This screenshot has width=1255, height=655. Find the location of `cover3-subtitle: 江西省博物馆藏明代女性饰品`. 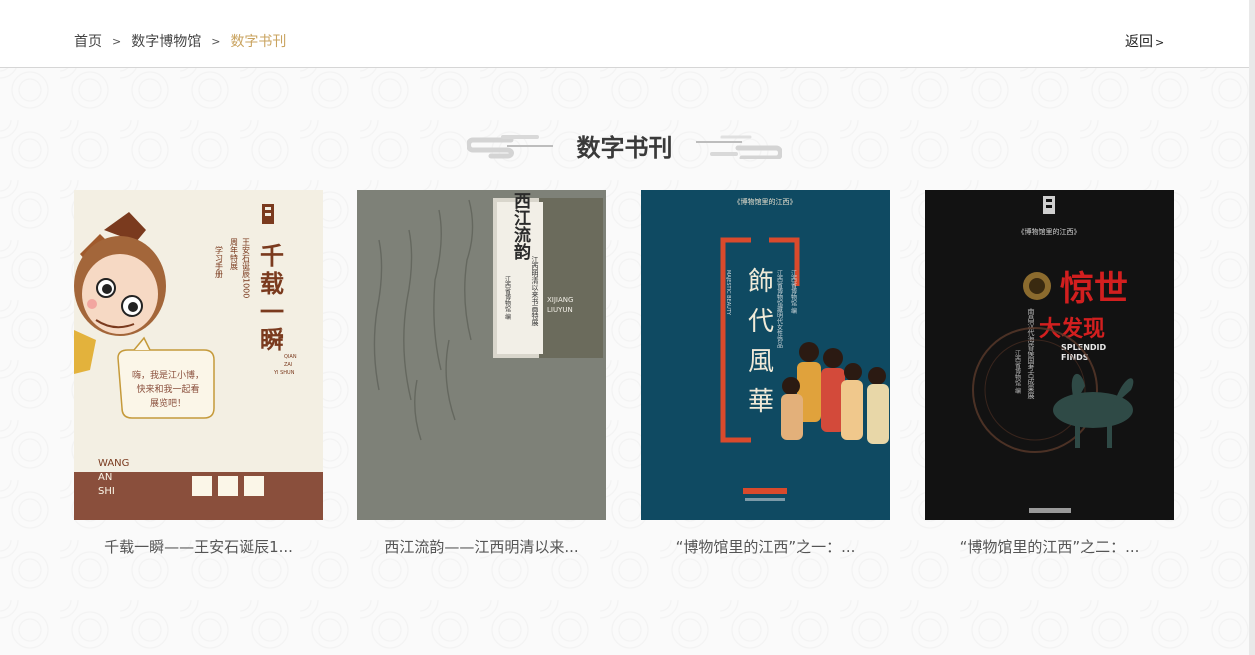

cover3-subtitle: 江西省博物馆藏明代女性饰品 is located at coordinates (779, 309).